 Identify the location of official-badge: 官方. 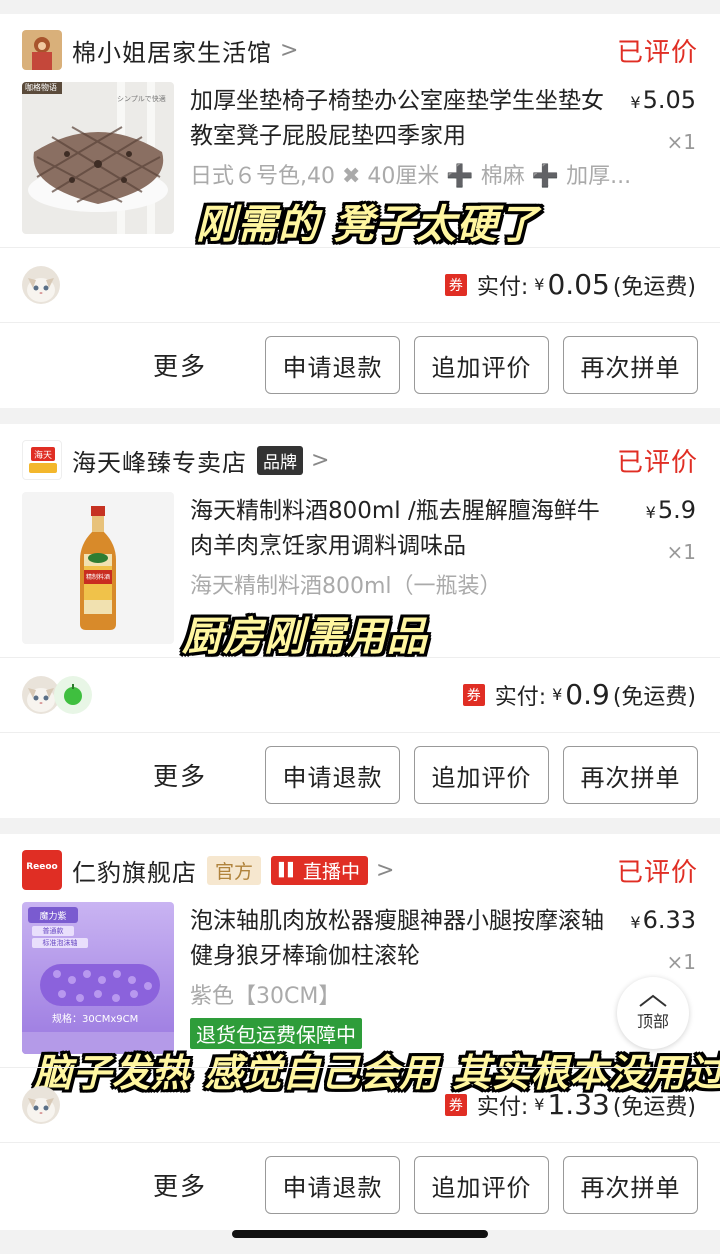
(234, 870).